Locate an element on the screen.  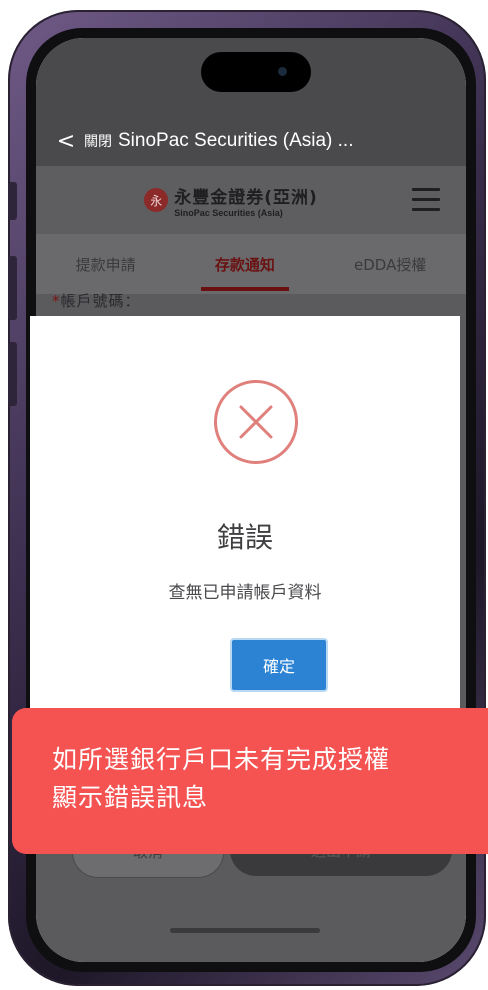
brand-name: 永豐金證券(亞洲) SinoPac Securities (Asia) is located at coordinates (246, 200).